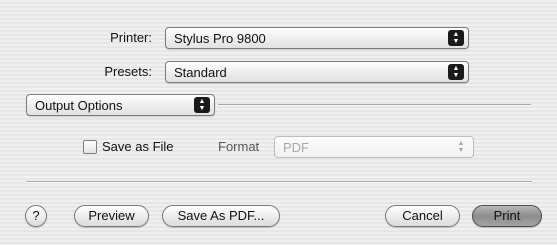 The height and width of the screenshot is (245, 557). Describe the element at coordinates (79, 105) in the screenshot. I see `pane-selector-value: Output Options` at that location.